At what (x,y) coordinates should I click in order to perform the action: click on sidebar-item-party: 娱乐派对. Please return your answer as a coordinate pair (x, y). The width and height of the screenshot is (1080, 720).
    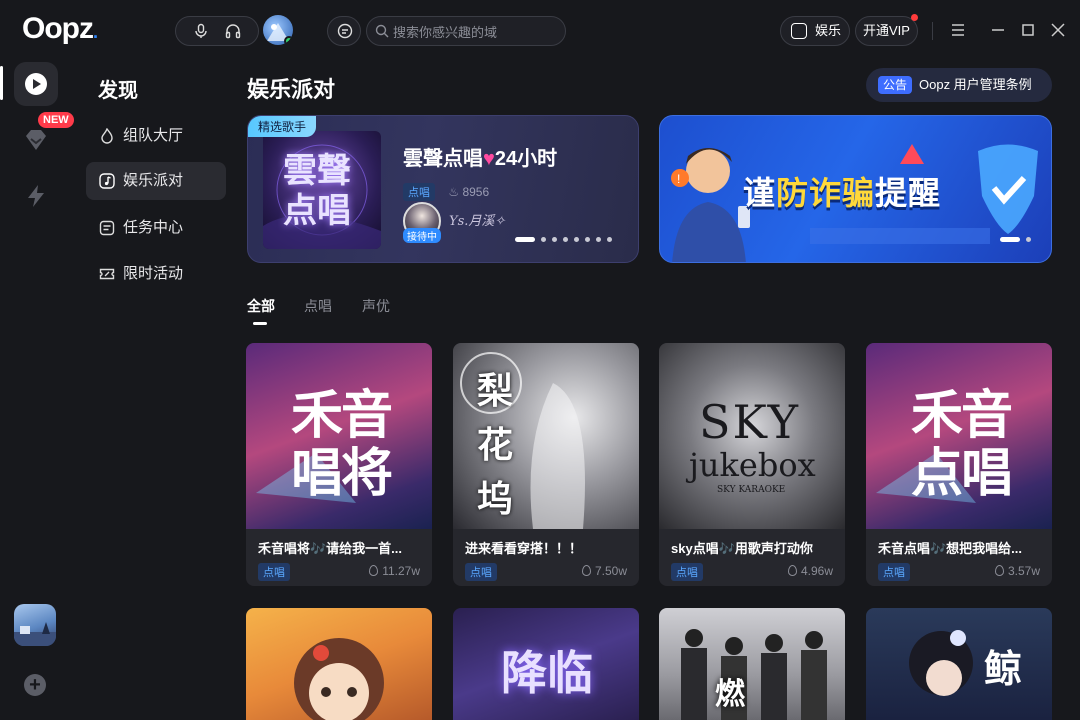
    Looking at the image, I should click on (156, 181).